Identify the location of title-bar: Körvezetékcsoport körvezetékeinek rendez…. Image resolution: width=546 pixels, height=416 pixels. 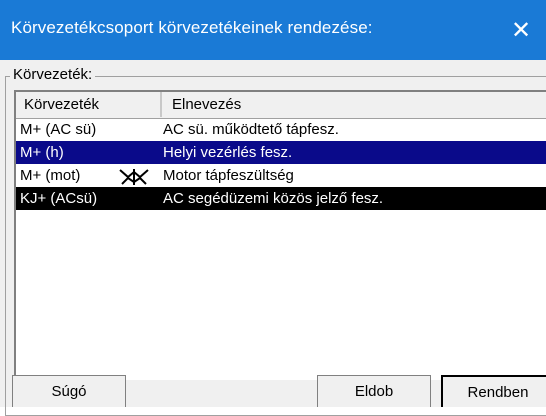
(273, 30).